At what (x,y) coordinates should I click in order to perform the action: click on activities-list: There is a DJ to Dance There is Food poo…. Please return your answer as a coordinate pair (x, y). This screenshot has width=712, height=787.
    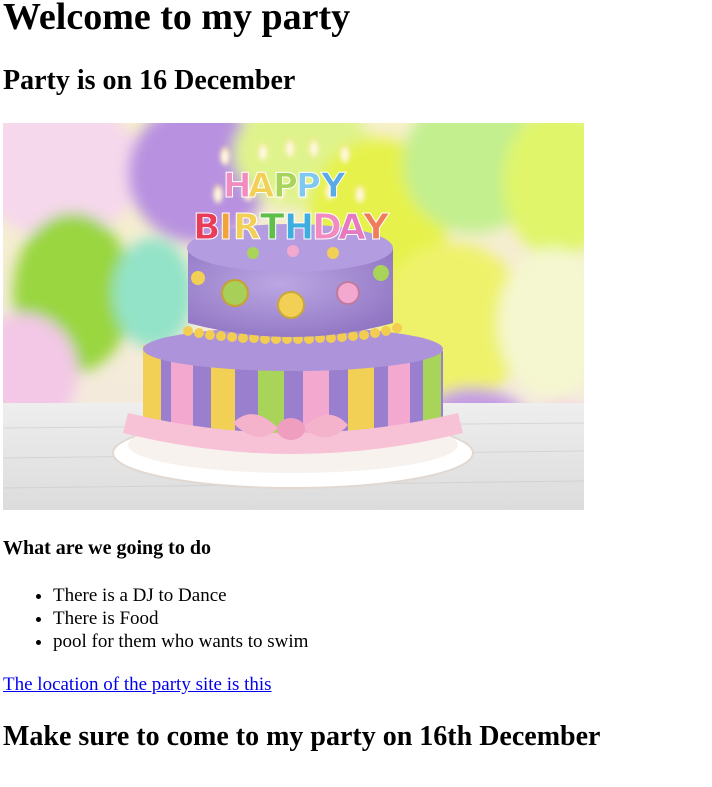
    Looking at the image, I should click on (160, 618).